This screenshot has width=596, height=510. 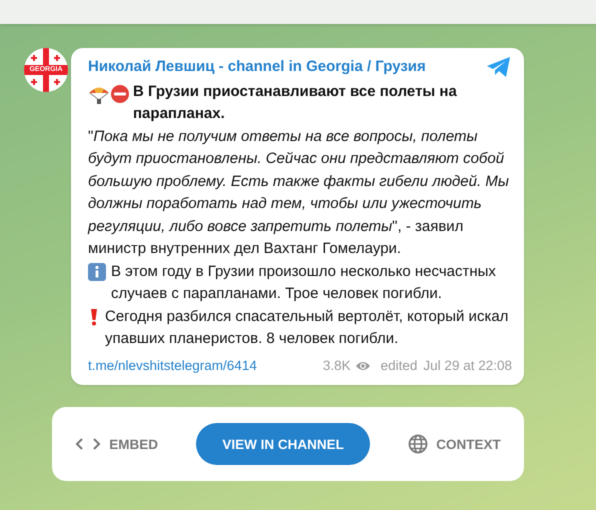 What do you see at coordinates (120, 93) in the screenshot?
I see `no-entry-icon` at bounding box center [120, 93].